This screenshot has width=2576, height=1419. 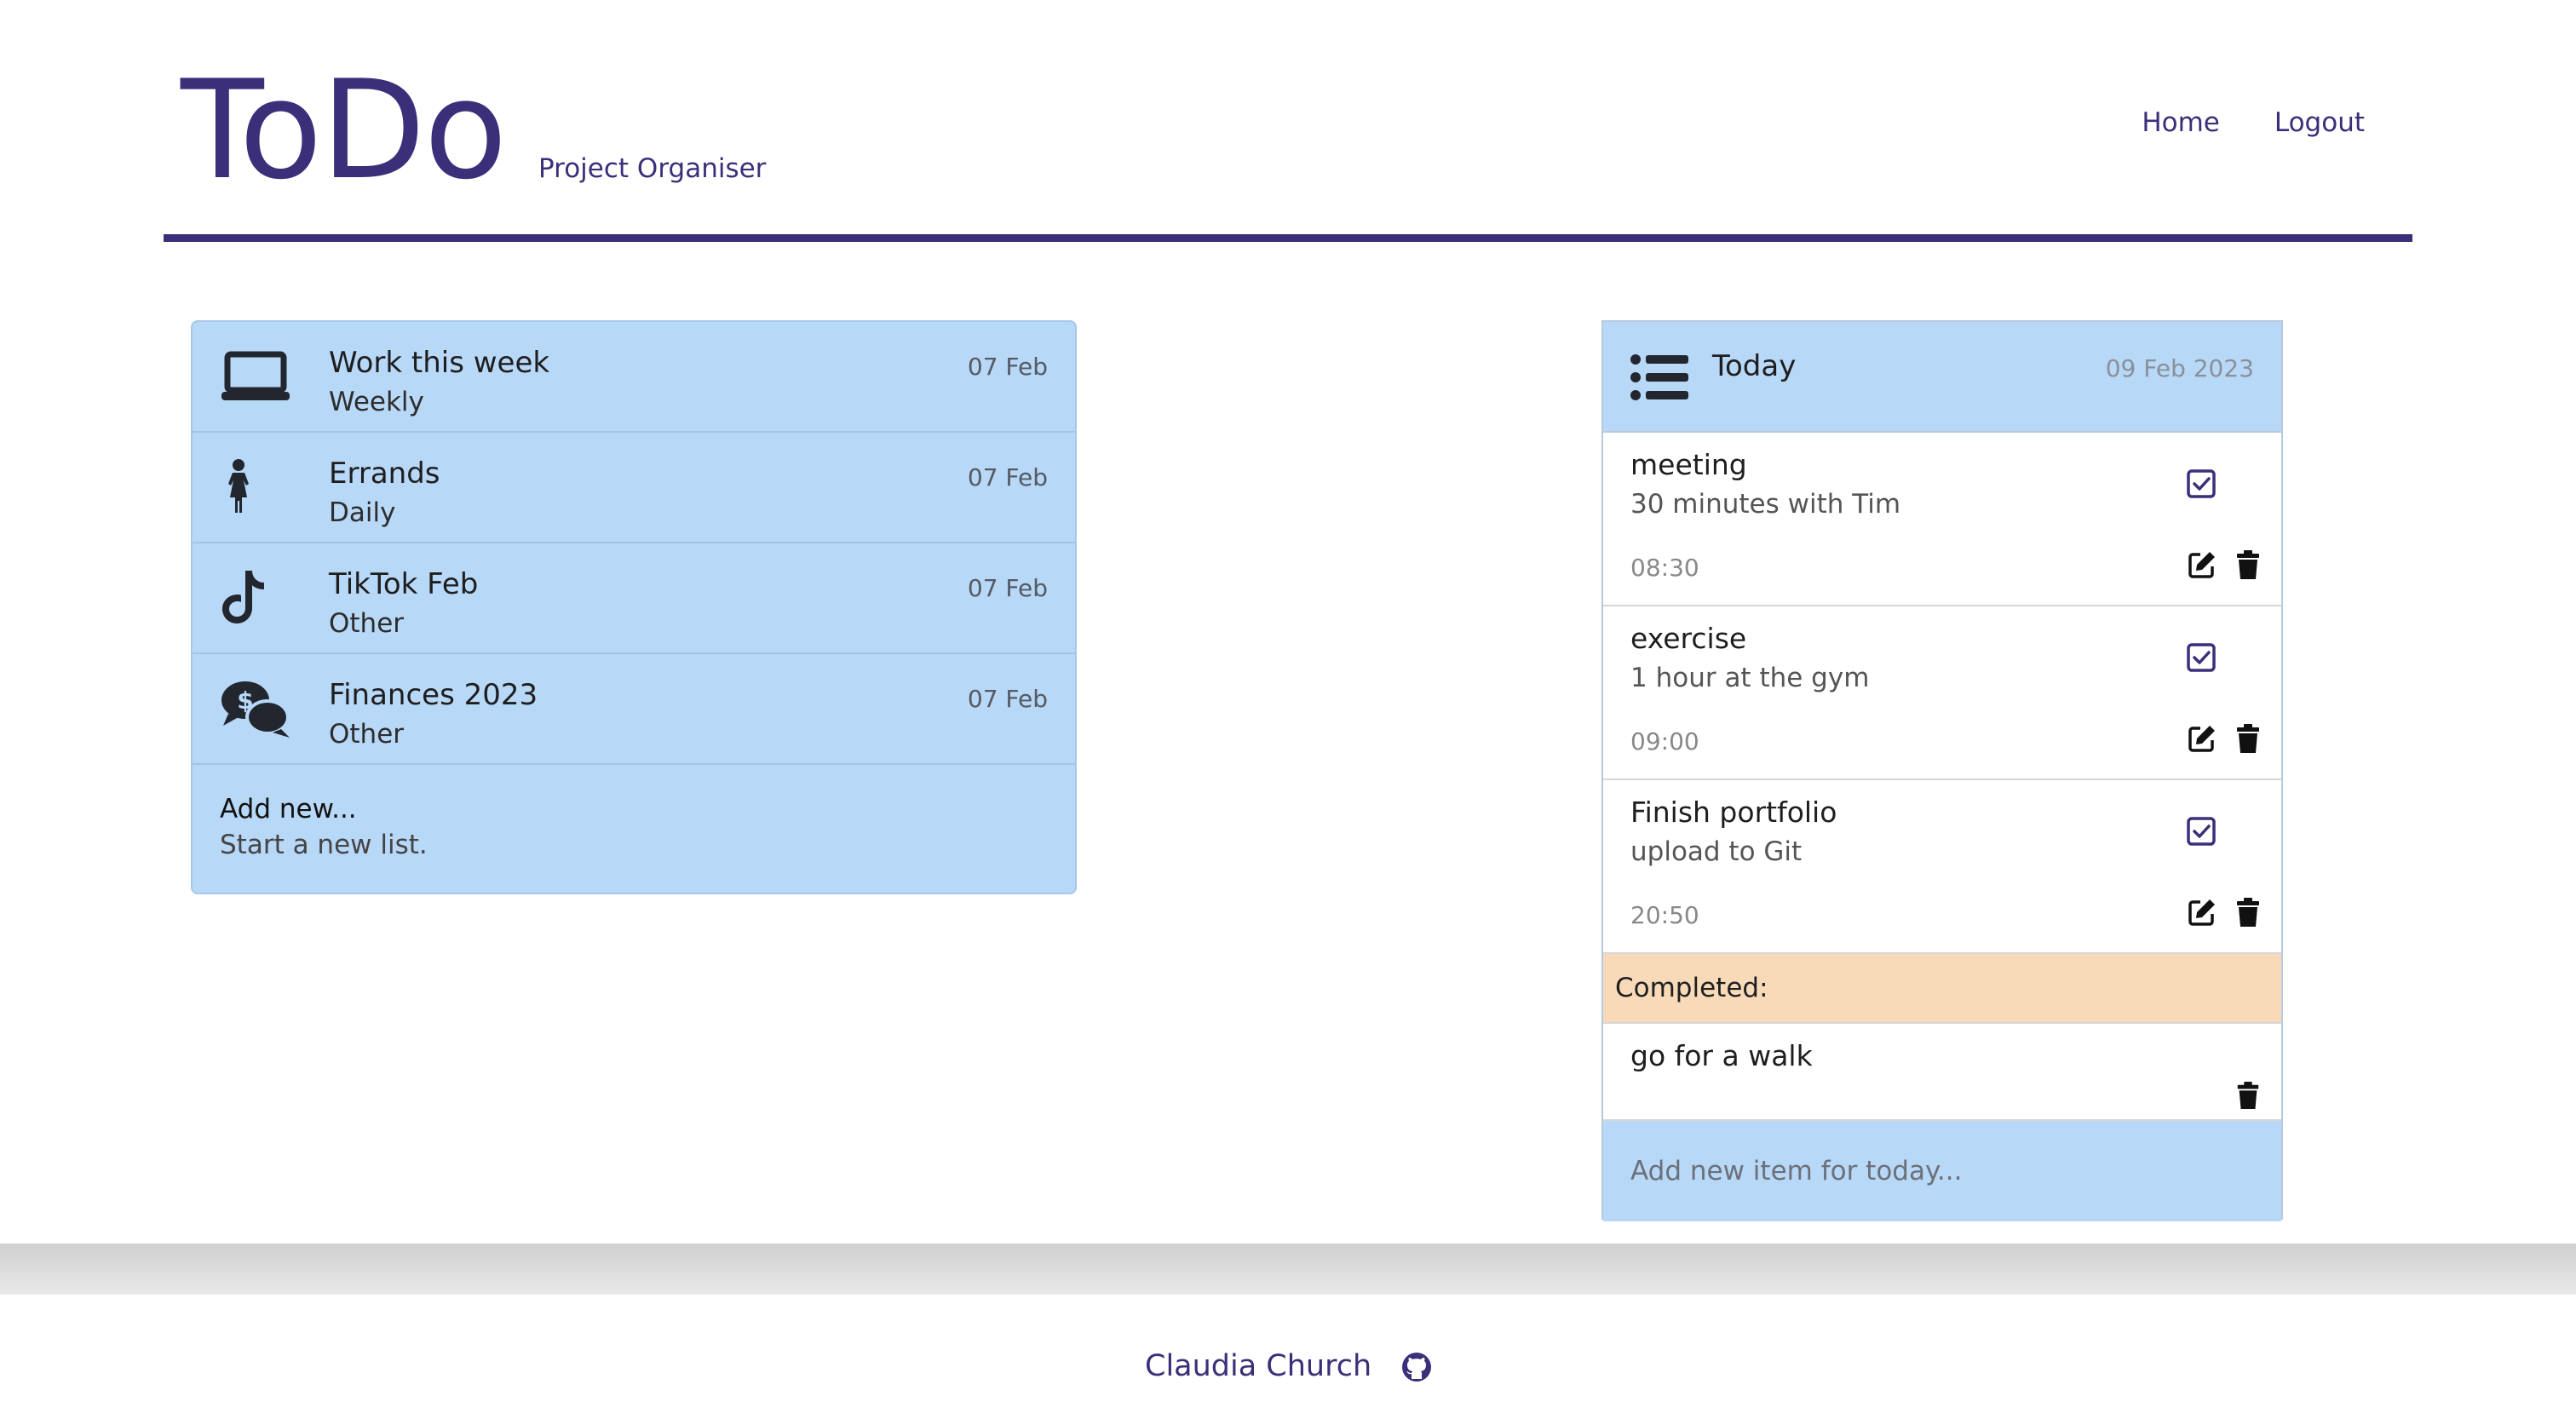 I want to click on top-nav: Home Logout, so click(x=2253, y=122).